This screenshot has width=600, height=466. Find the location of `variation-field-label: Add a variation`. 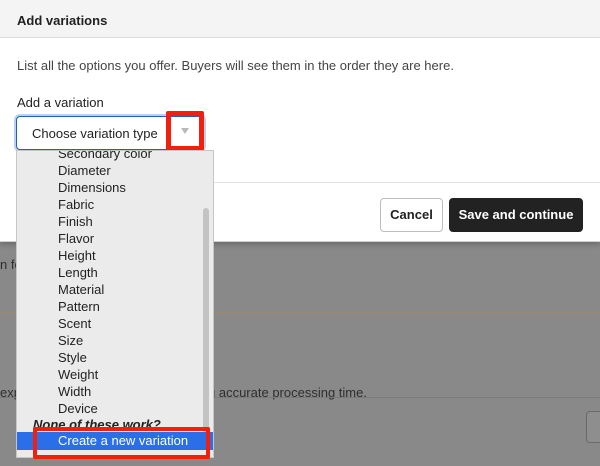

variation-field-label: Add a variation is located at coordinates (60, 102).